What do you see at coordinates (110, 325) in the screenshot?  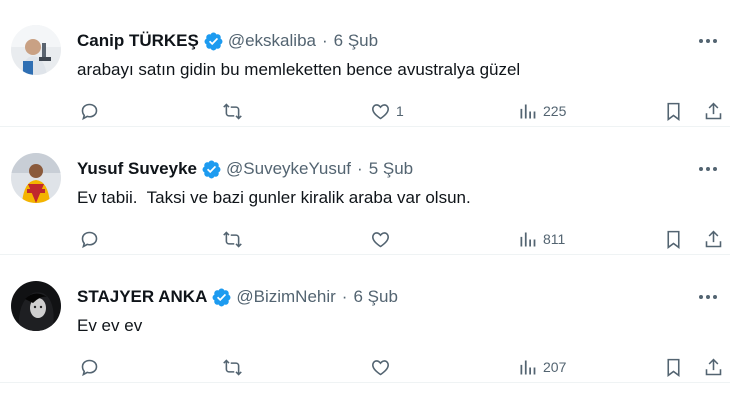 I see `tweet-text: Ev ev ev` at bounding box center [110, 325].